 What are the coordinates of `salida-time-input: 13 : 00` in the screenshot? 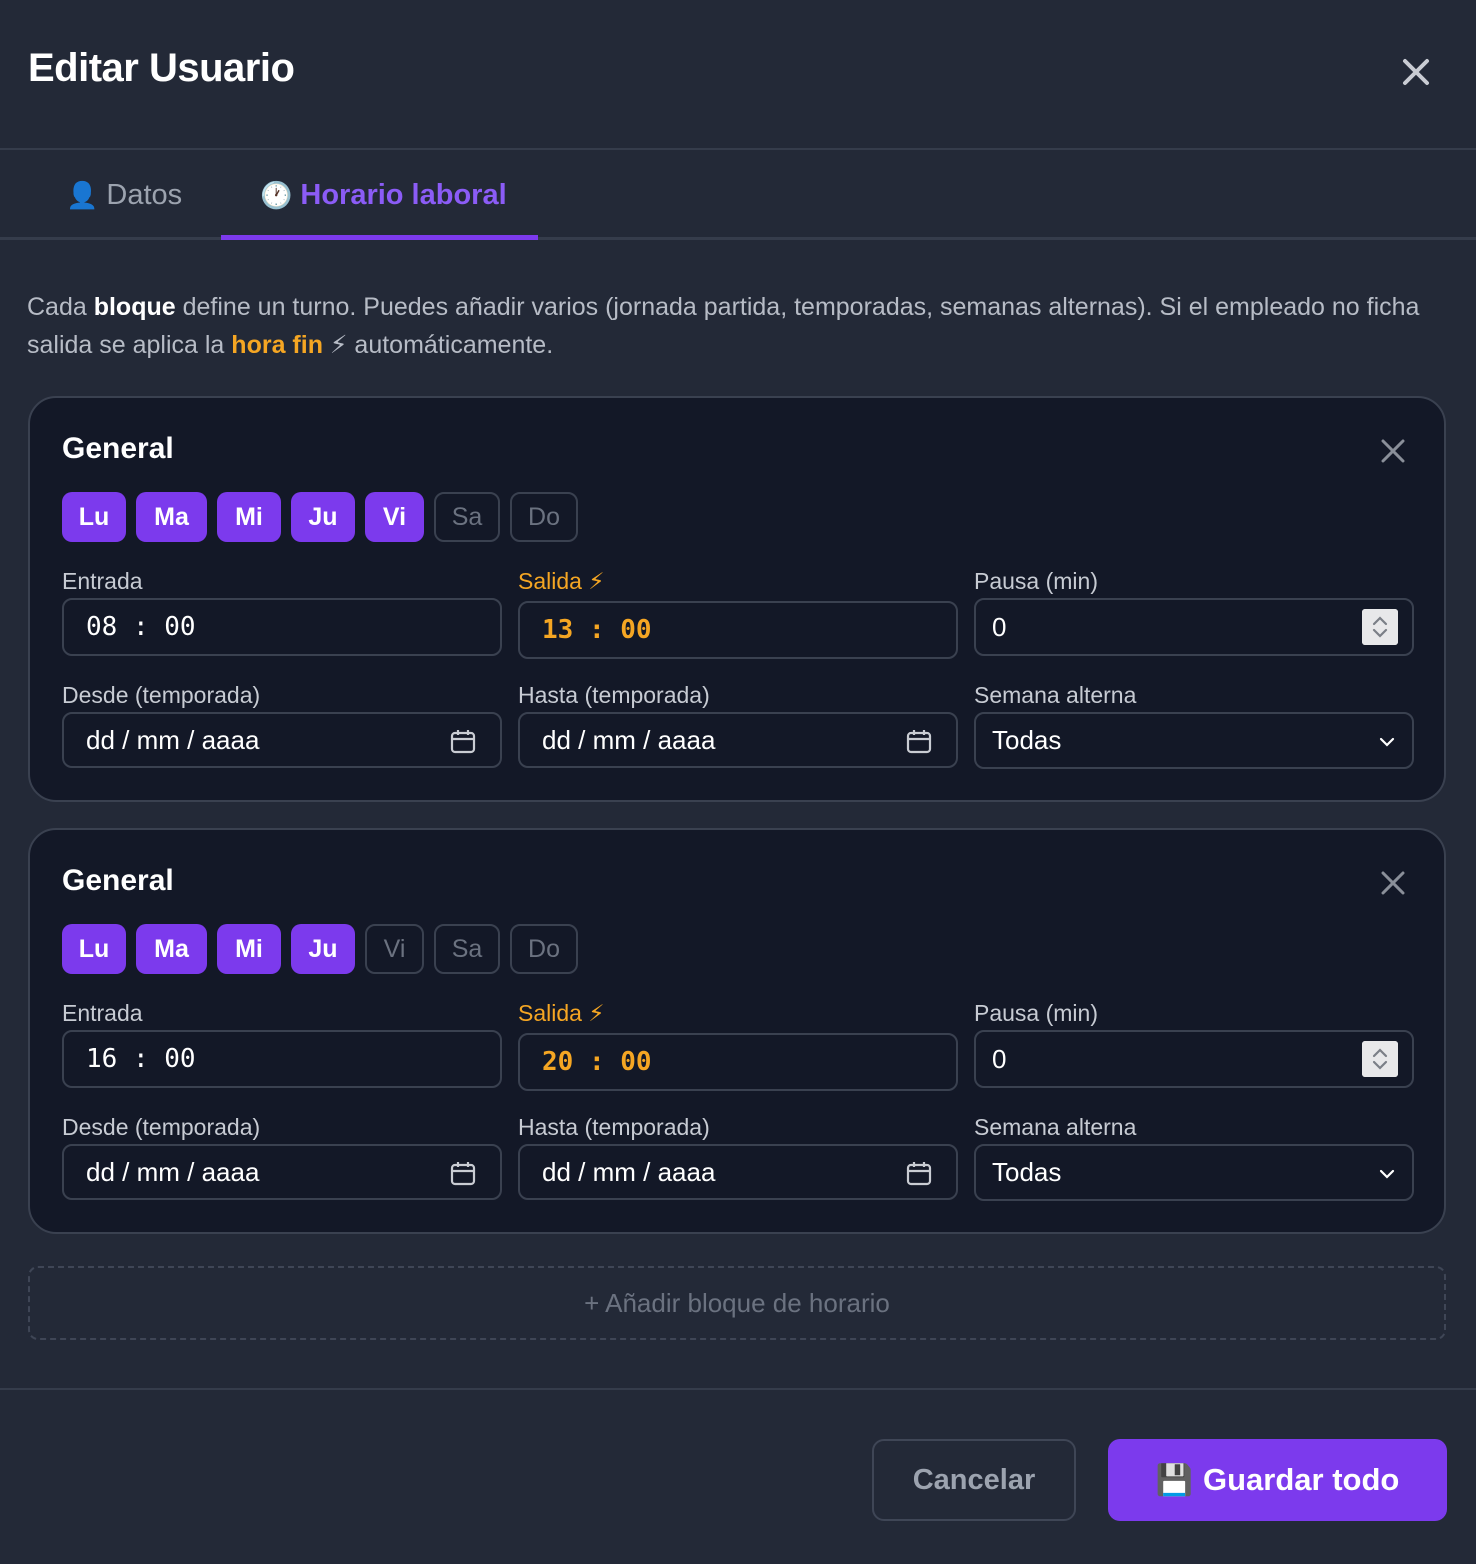 It's located at (738, 630).